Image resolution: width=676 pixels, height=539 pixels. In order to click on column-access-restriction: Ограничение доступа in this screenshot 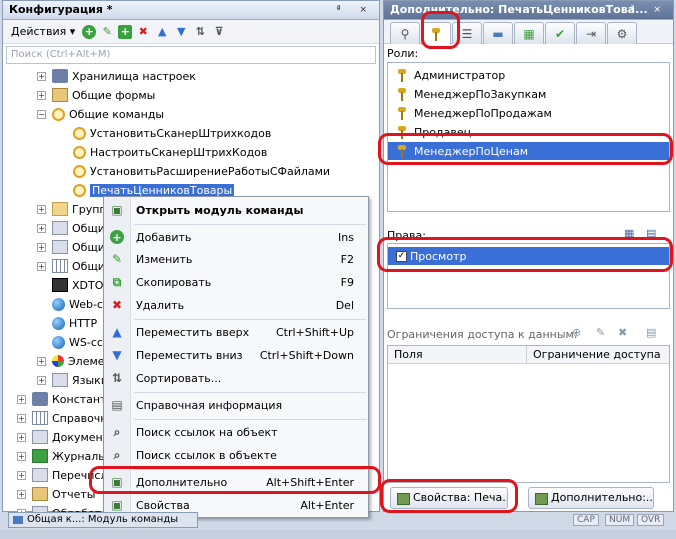, I will do `click(598, 355)`.